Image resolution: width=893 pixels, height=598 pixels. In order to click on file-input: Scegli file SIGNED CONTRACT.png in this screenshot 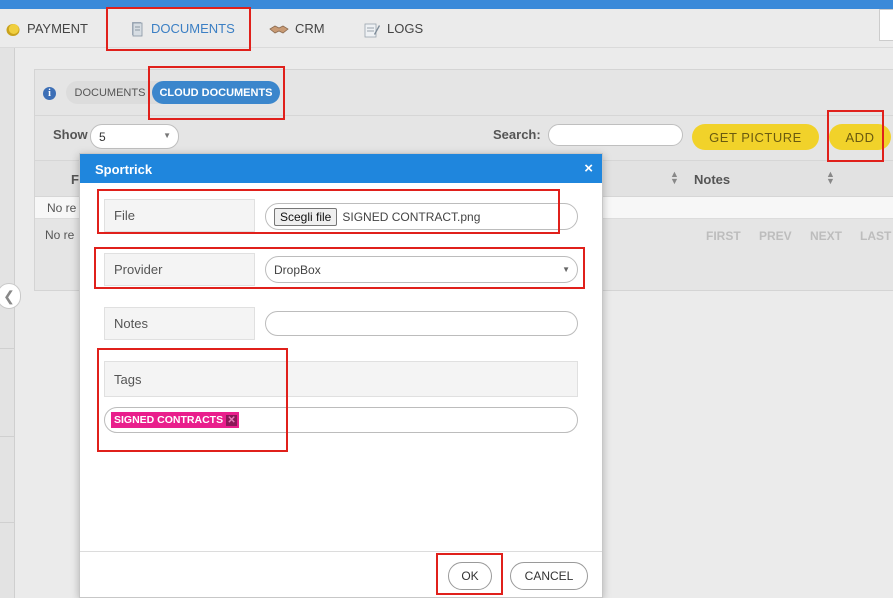, I will do `click(421, 216)`.